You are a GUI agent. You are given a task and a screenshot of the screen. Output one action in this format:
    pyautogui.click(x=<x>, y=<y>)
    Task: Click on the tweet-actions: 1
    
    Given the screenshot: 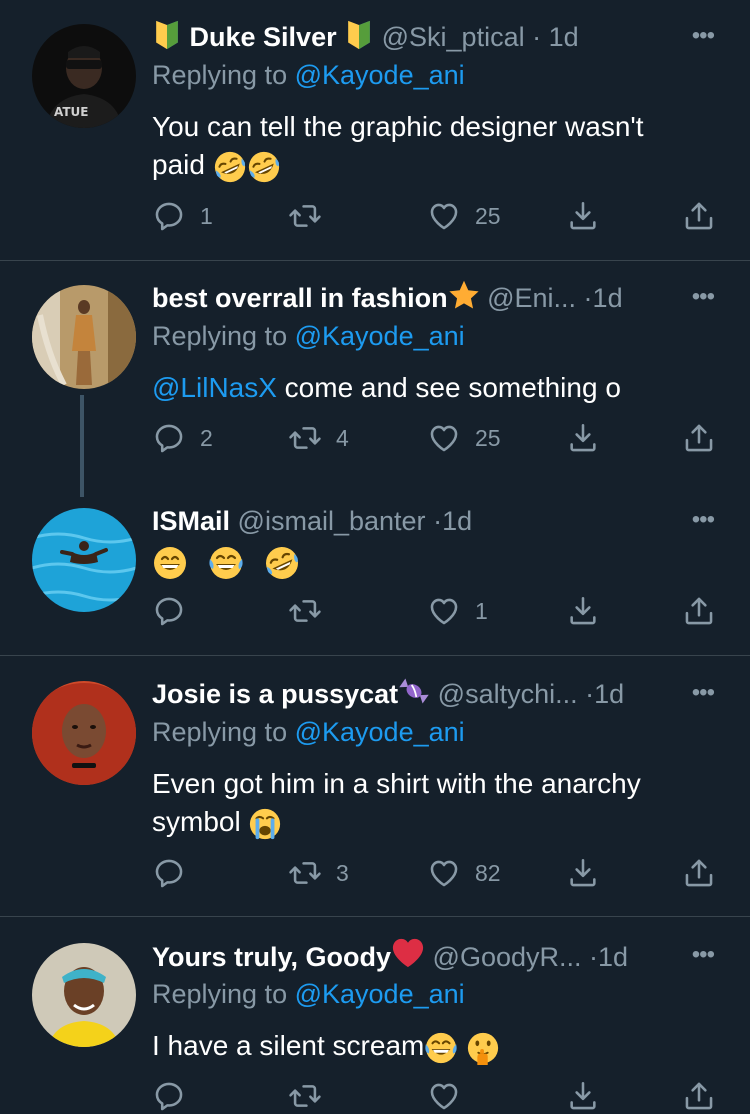 What is the action you would take?
    pyautogui.click(x=437, y=611)
    